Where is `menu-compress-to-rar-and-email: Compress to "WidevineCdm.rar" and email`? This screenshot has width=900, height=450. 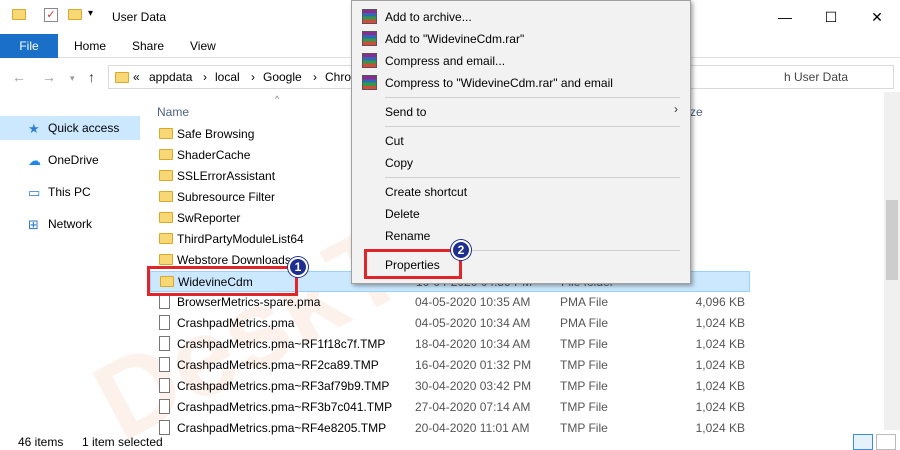
menu-compress-to-rar-and-email: Compress to "WidevineCdm.rar" and email is located at coordinates (499, 83).